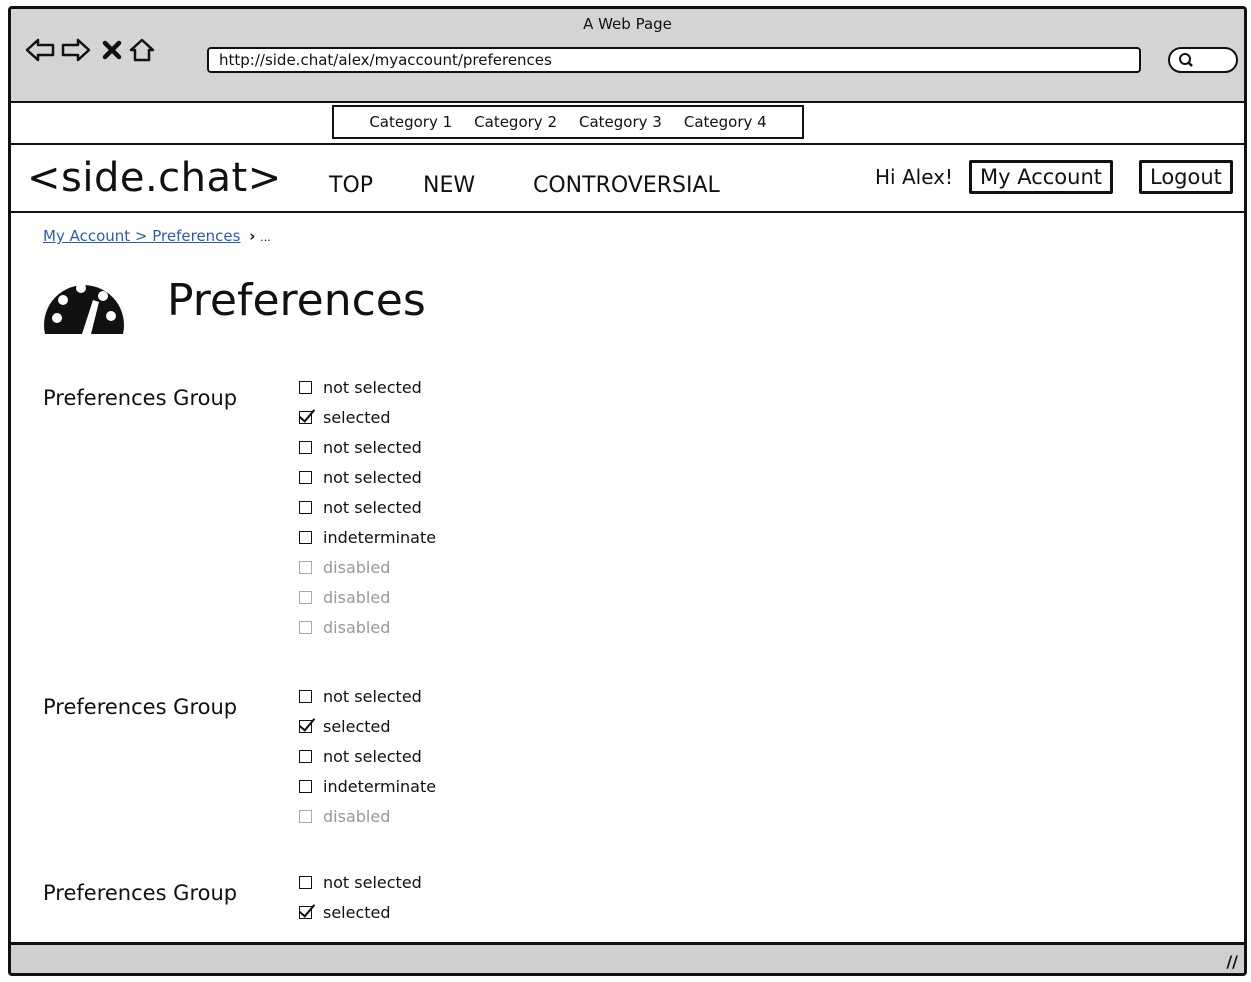 The width and height of the screenshot is (1251, 982). What do you see at coordinates (83, 308) in the screenshot?
I see `dashboard-gauge-icon` at bounding box center [83, 308].